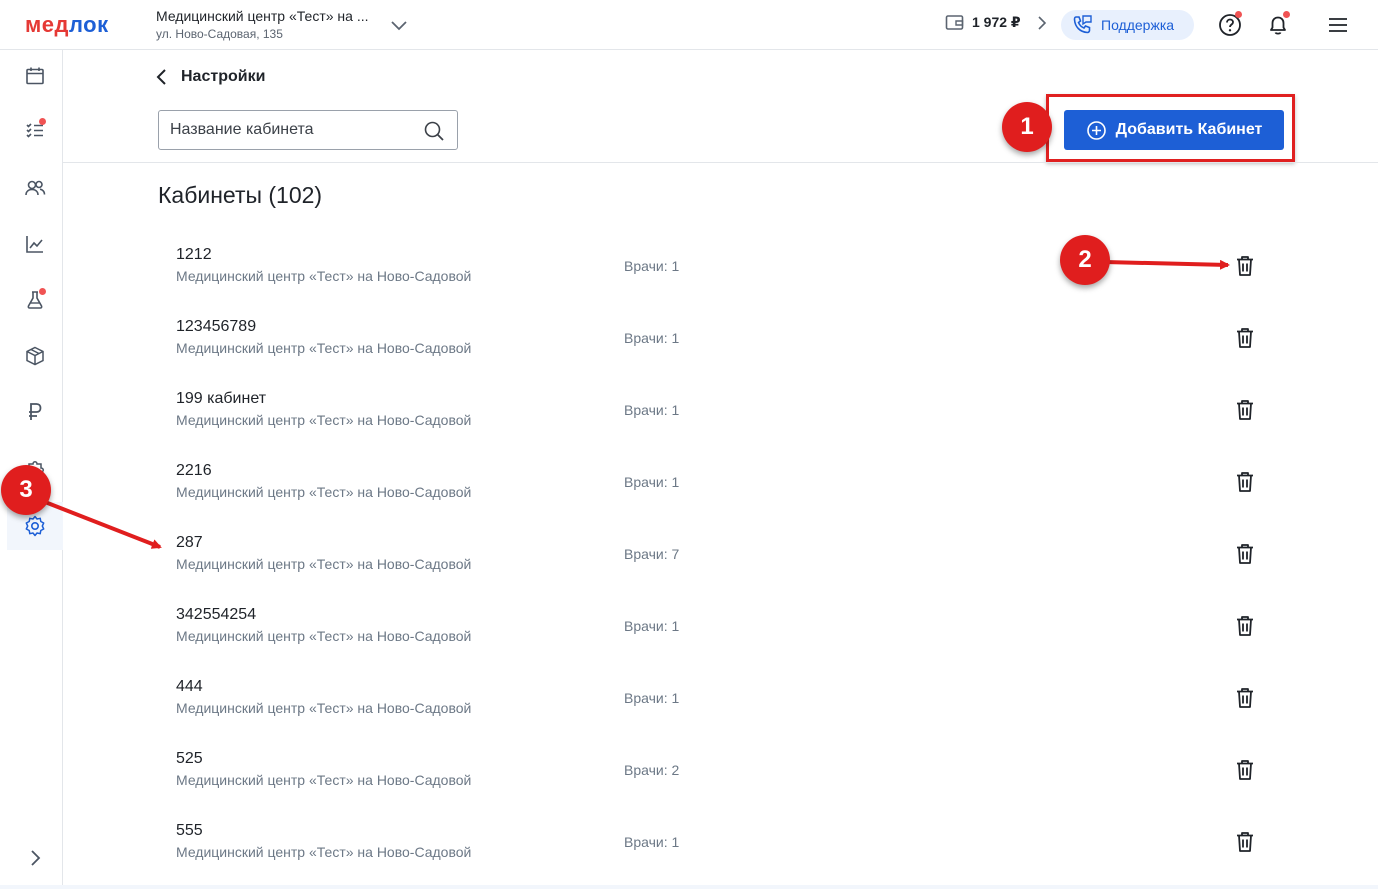  I want to click on expand-icon, so click(36, 858).